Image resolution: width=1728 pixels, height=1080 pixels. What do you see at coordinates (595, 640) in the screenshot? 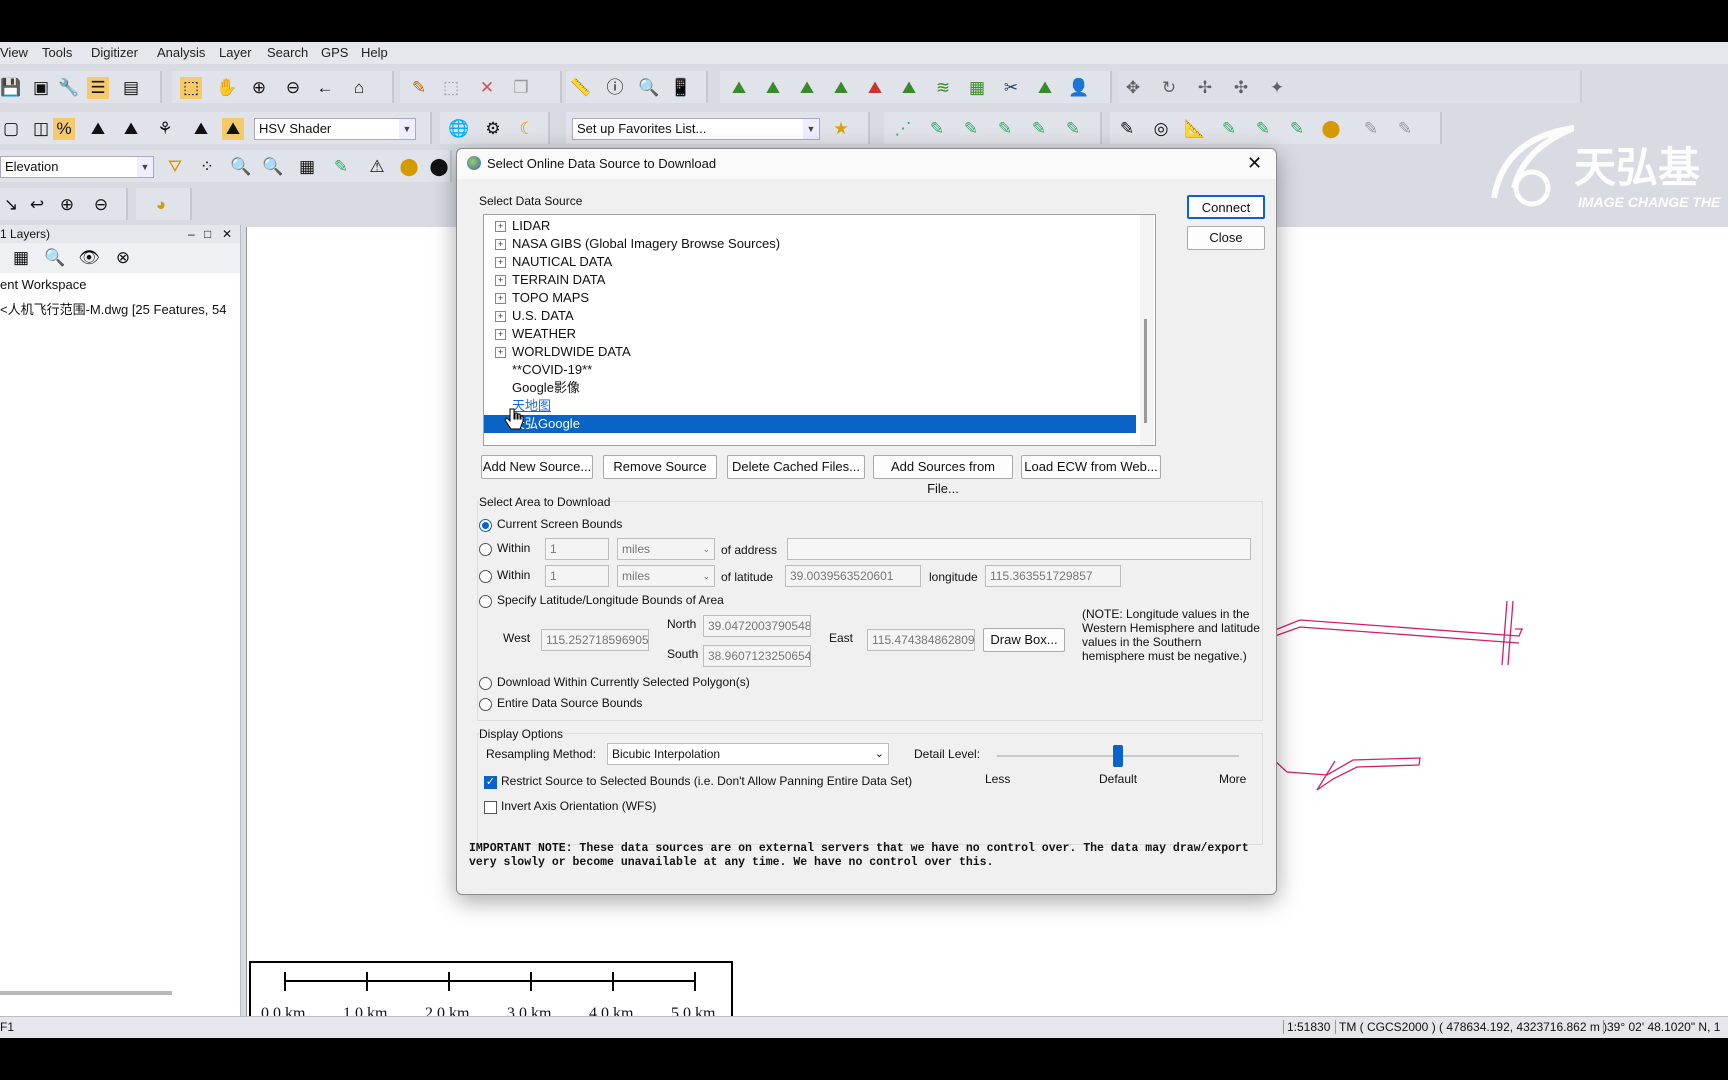
I see `west-input: 115.252718596905` at bounding box center [595, 640].